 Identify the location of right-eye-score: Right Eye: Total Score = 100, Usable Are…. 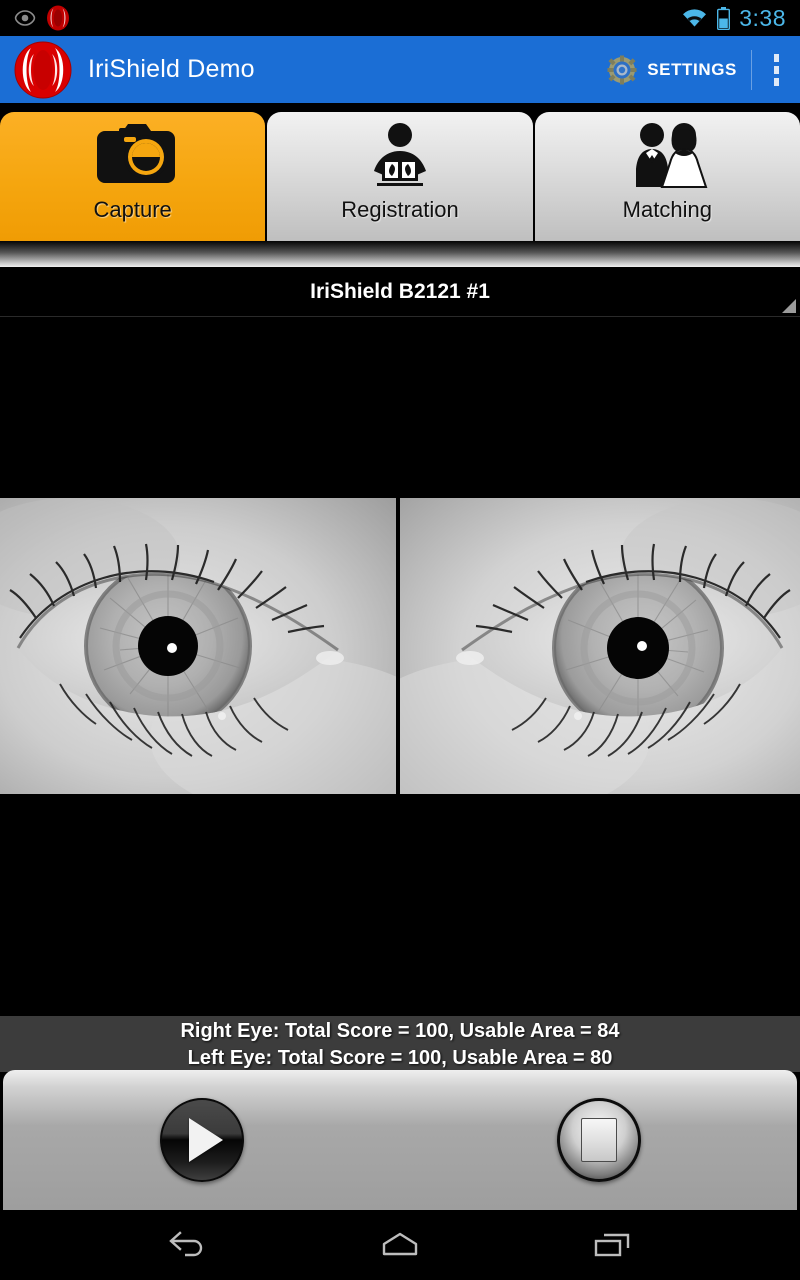
(400, 1030).